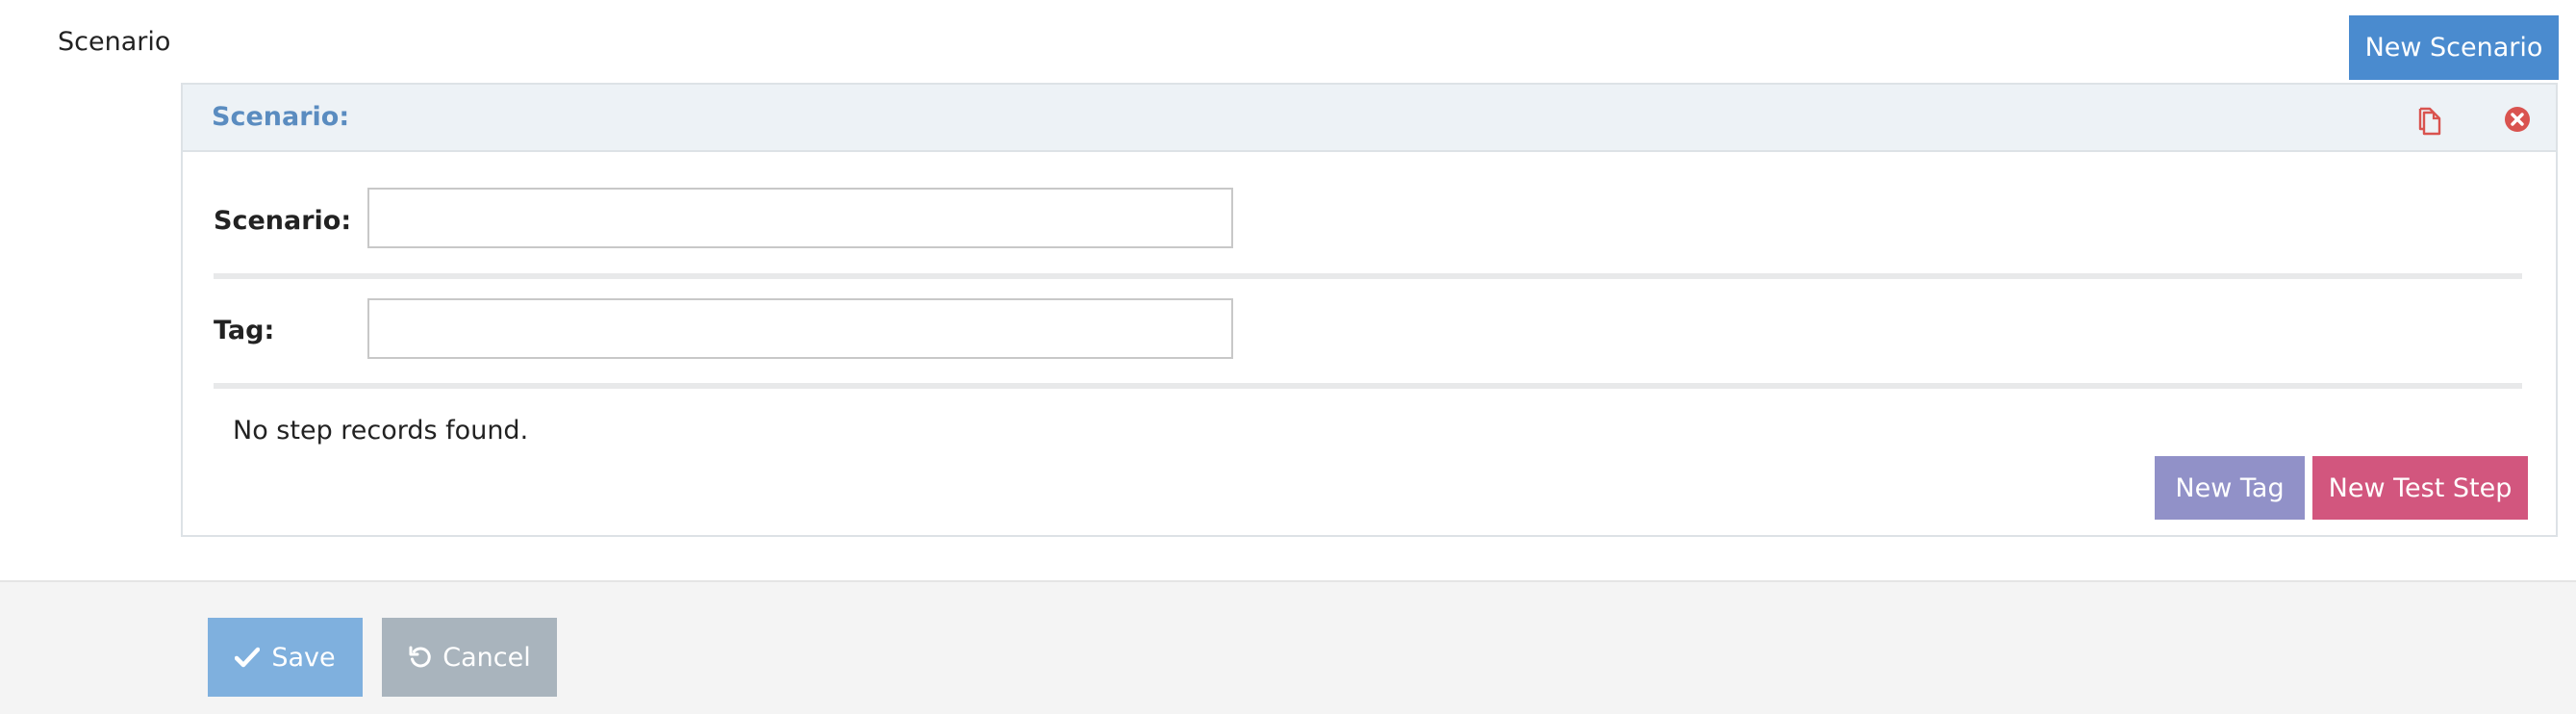  What do you see at coordinates (2230, 488) in the screenshot?
I see `new-tag-button: New Tag` at bounding box center [2230, 488].